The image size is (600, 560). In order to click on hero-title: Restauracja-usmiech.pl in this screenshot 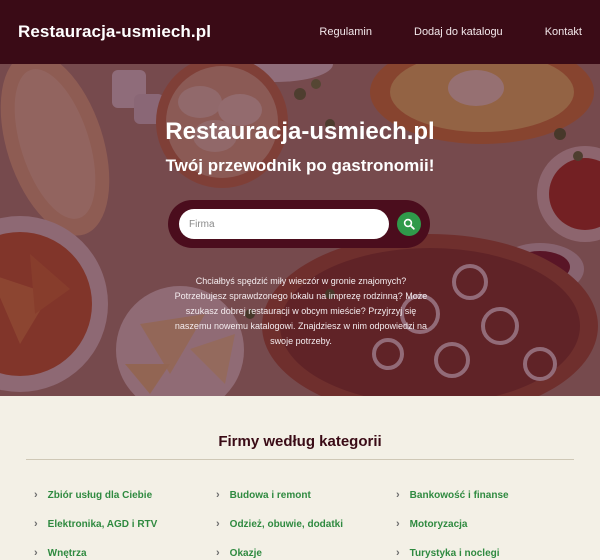, I will do `click(300, 131)`.